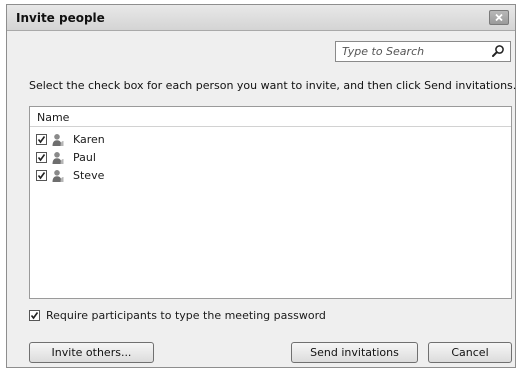 The width and height of the screenshot is (519, 371). I want to click on list-item-karen: Karen, so click(70, 139).